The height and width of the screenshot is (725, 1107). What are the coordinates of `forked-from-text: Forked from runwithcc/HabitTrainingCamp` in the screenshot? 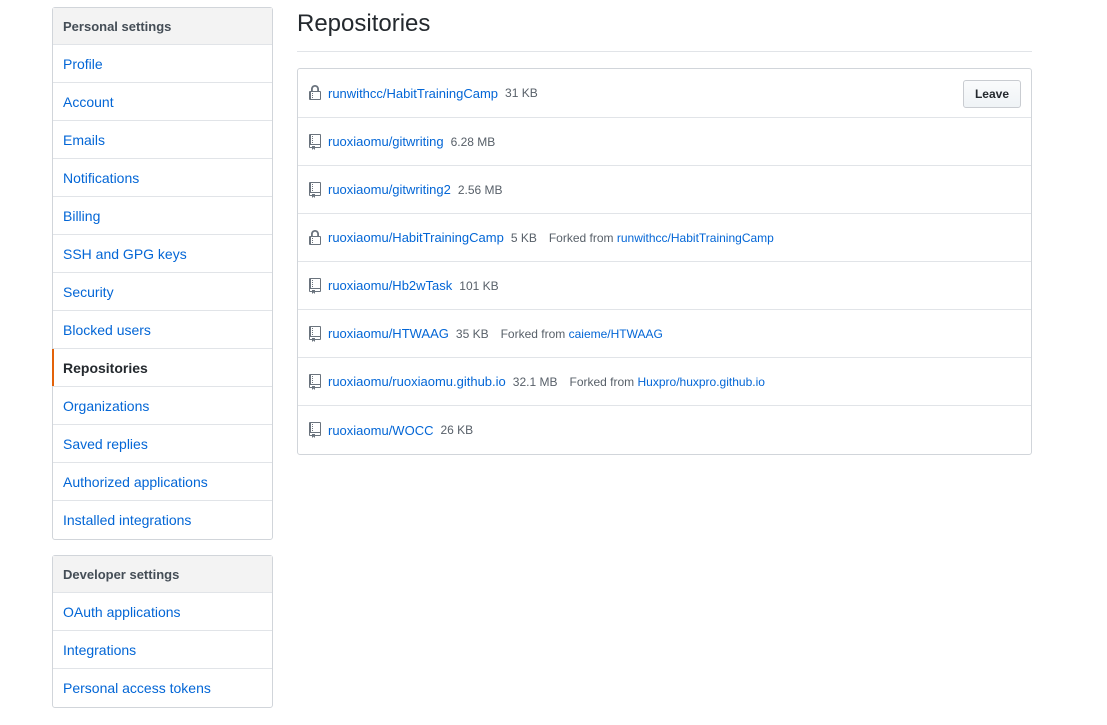 It's located at (661, 238).